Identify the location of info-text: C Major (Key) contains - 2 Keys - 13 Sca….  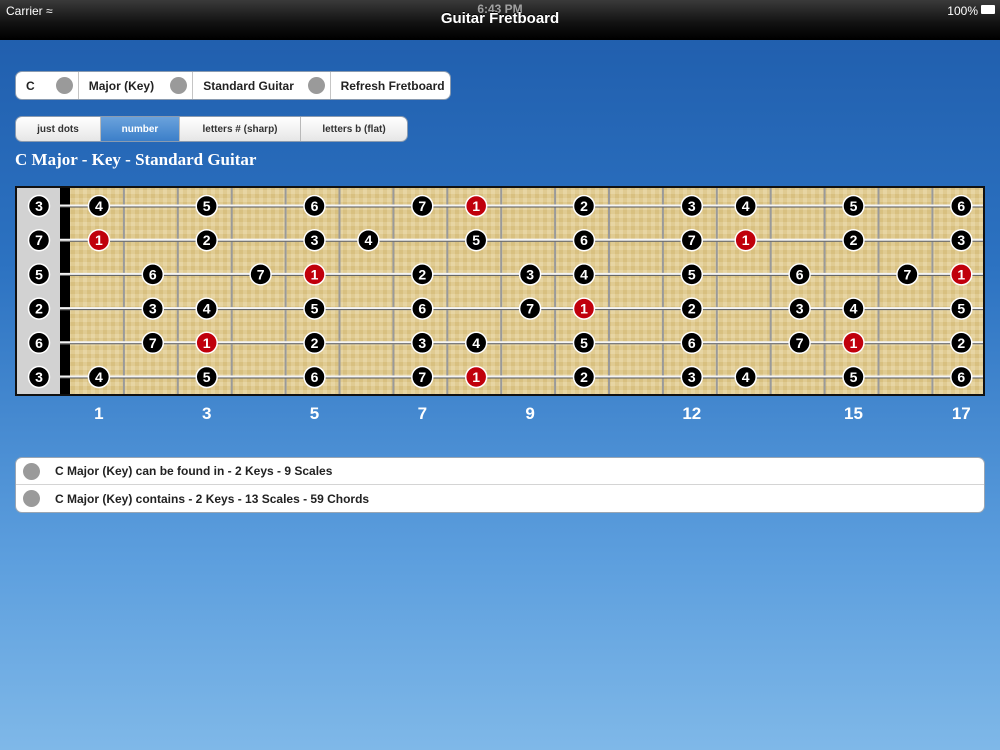
(212, 498).